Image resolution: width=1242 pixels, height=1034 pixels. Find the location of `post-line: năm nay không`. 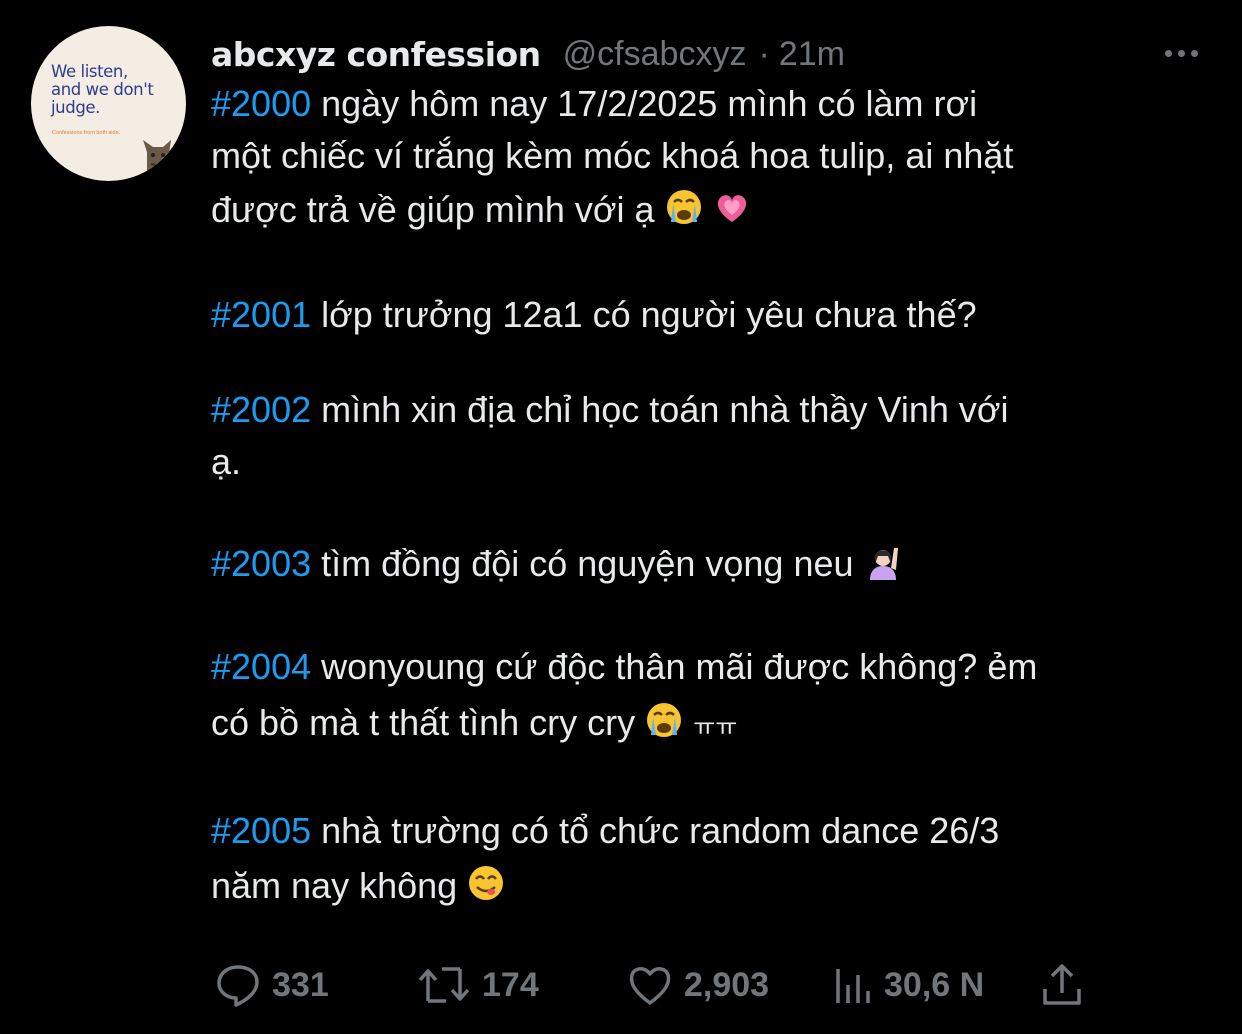

post-line: năm nay không is located at coordinates (358, 886).